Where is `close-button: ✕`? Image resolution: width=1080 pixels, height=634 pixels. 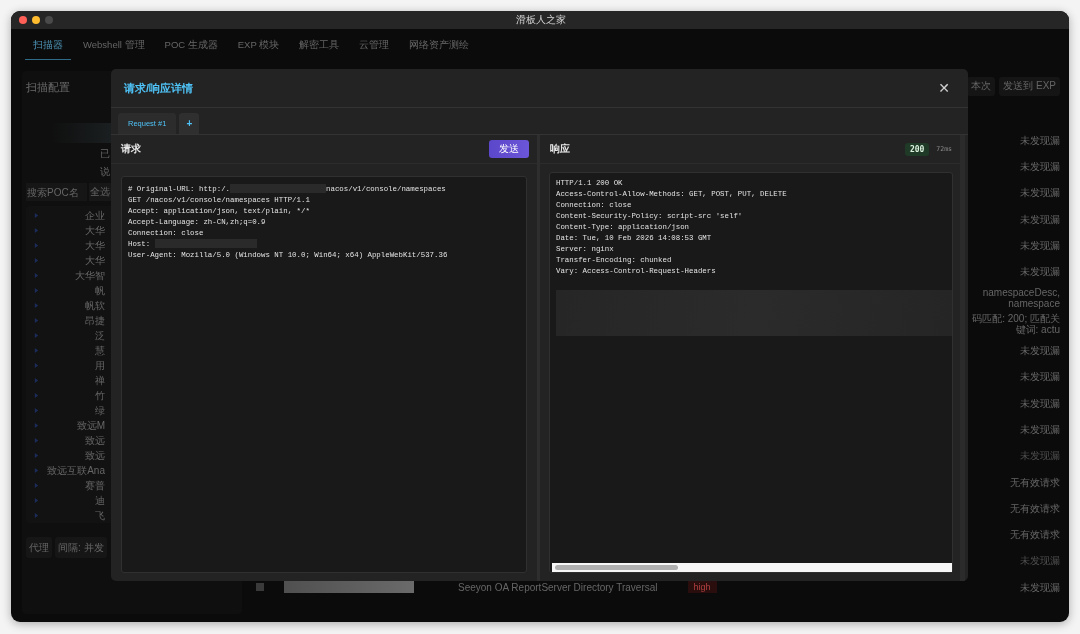 close-button: ✕ is located at coordinates (944, 88).